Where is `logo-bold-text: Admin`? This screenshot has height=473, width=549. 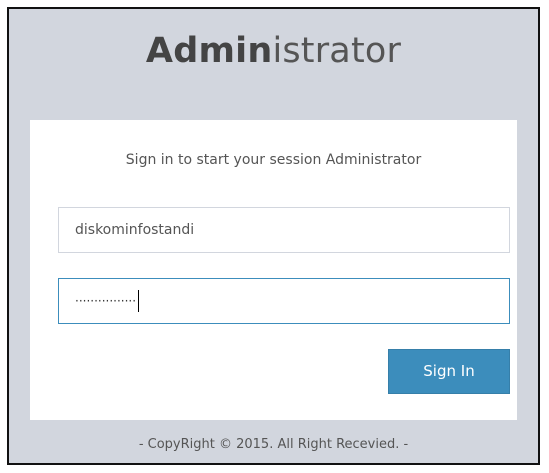
logo-bold-text: Admin is located at coordinates (209, 51).